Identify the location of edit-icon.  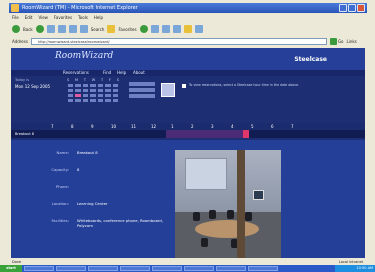
(198, 29).